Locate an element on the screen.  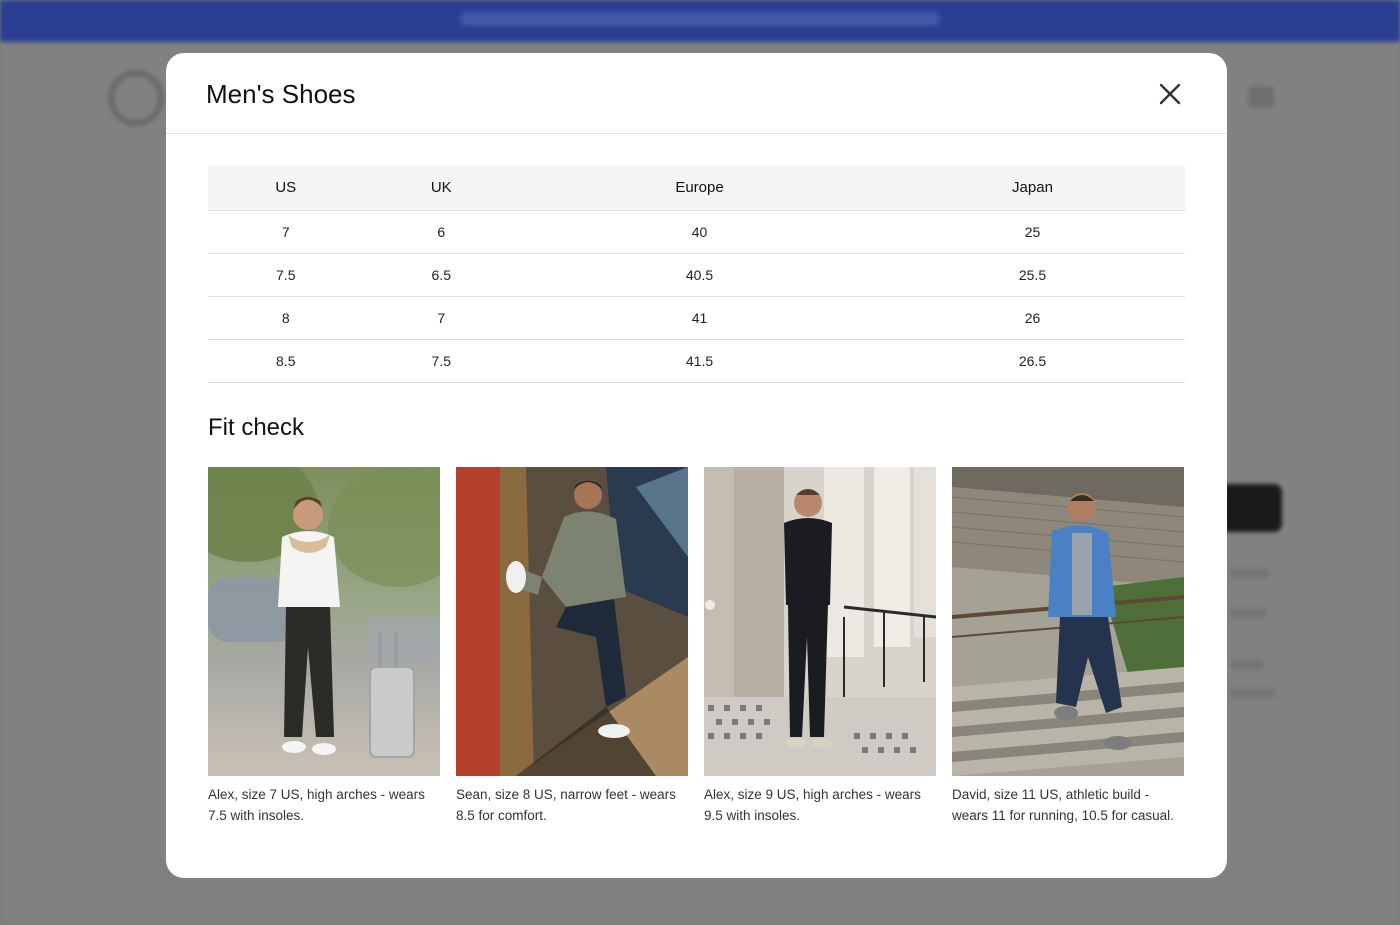
banner-text-placeholder is located at coordinates (700, 19).